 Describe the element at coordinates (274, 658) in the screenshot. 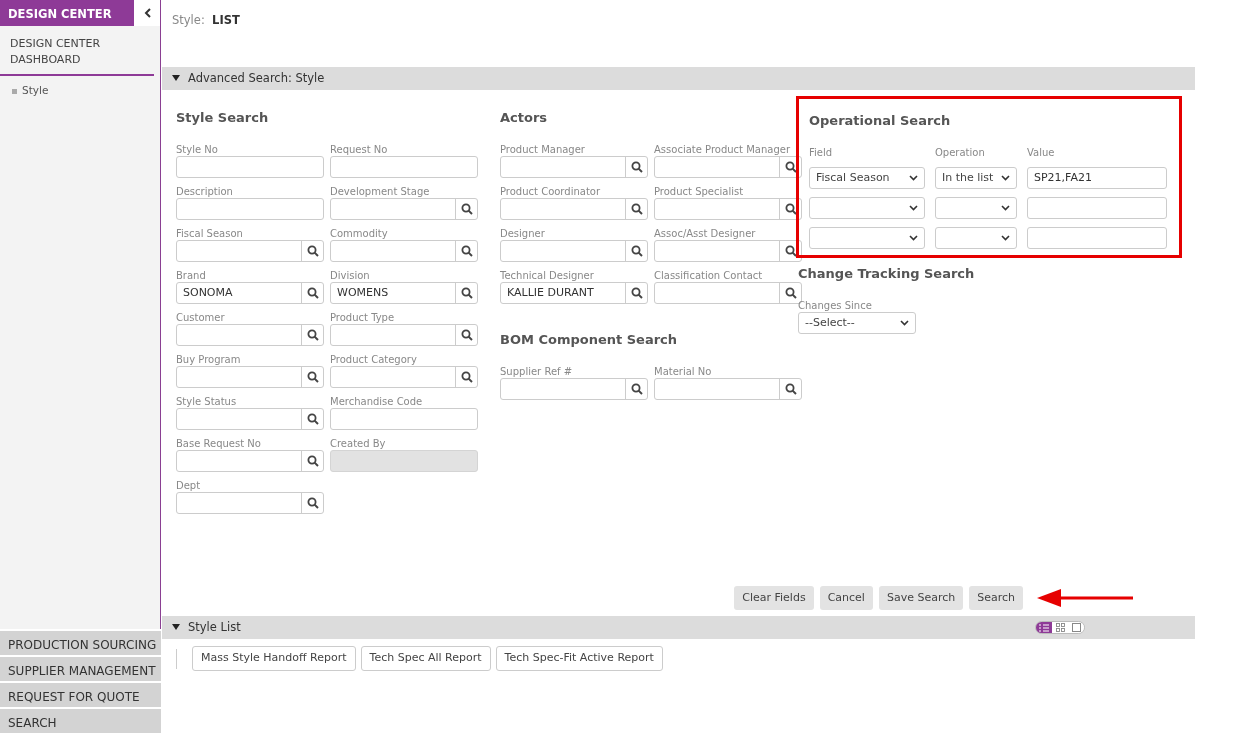

I see `report-button: Mass Style Handoff Report` at that location.